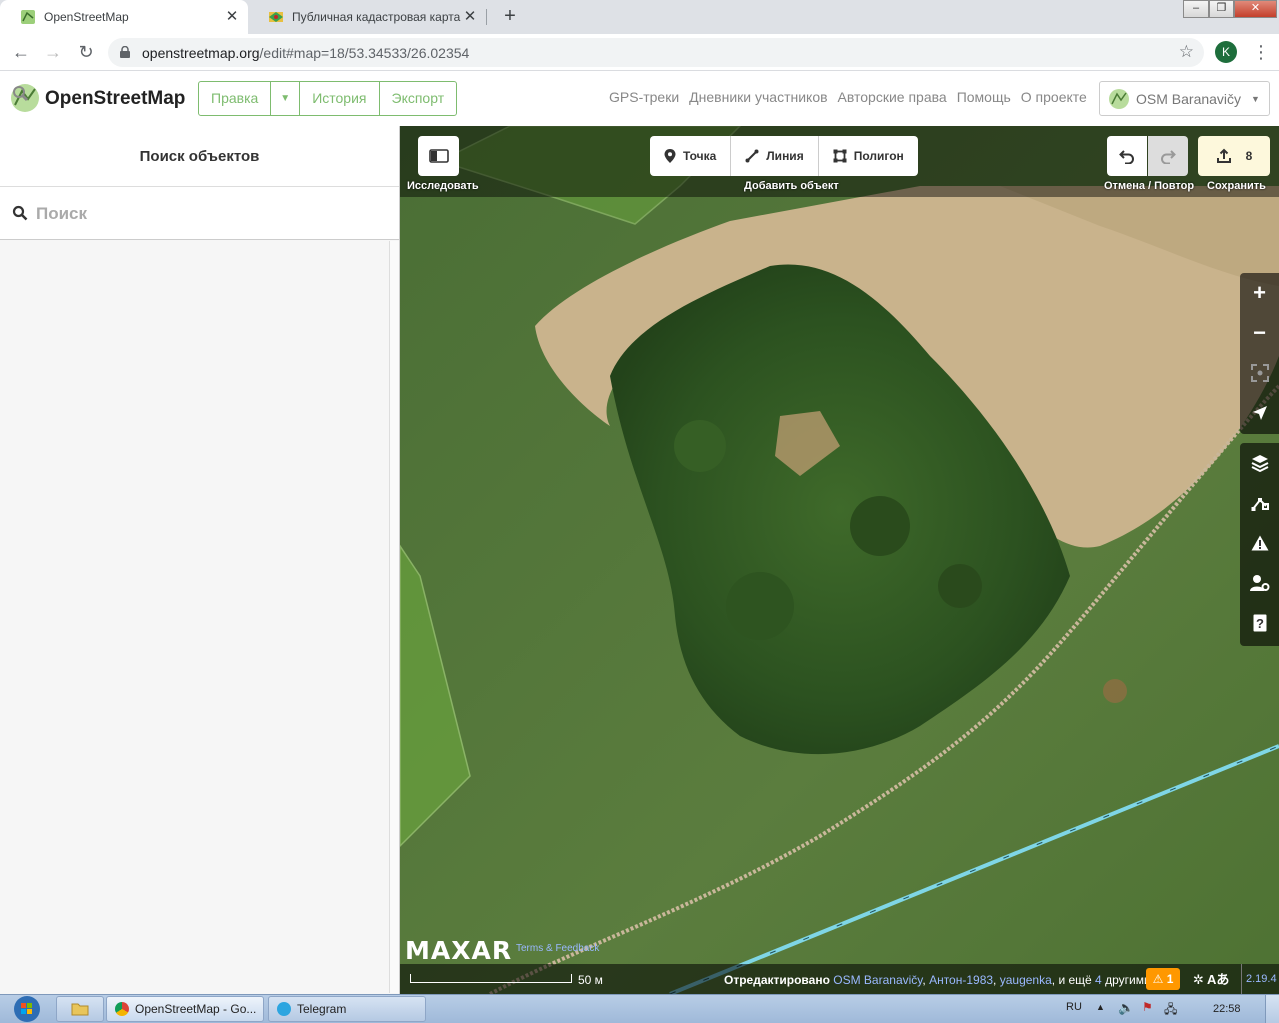 The width and height of the screenshot is (1279, 1023). I want to click on geolocate-button, so click(1259, 413).